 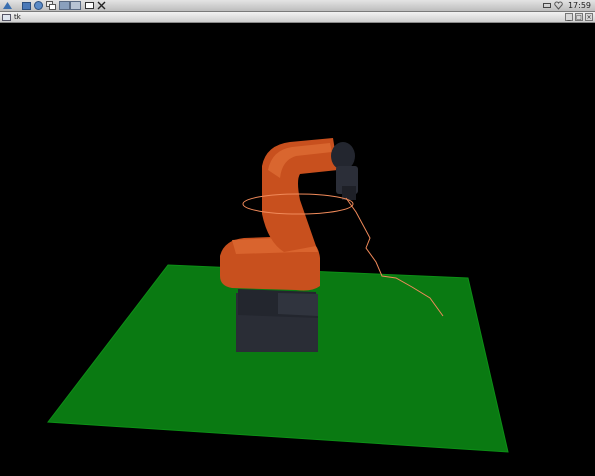 I want to click on app-menu-icon, so click(x=7, y=5).